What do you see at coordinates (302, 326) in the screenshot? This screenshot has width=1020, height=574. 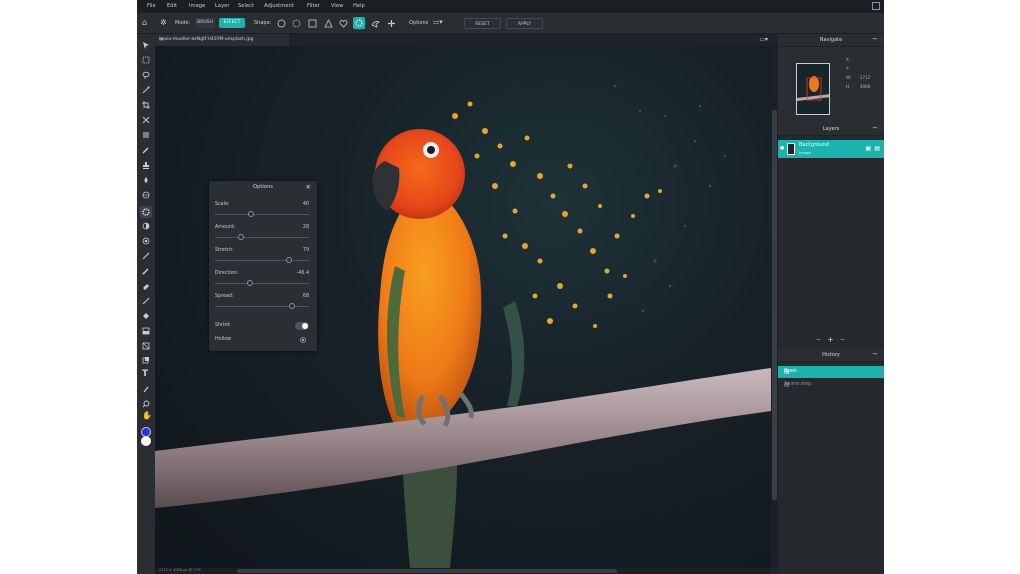 I see `shrink-toggle` at bounding box center [302, 326].